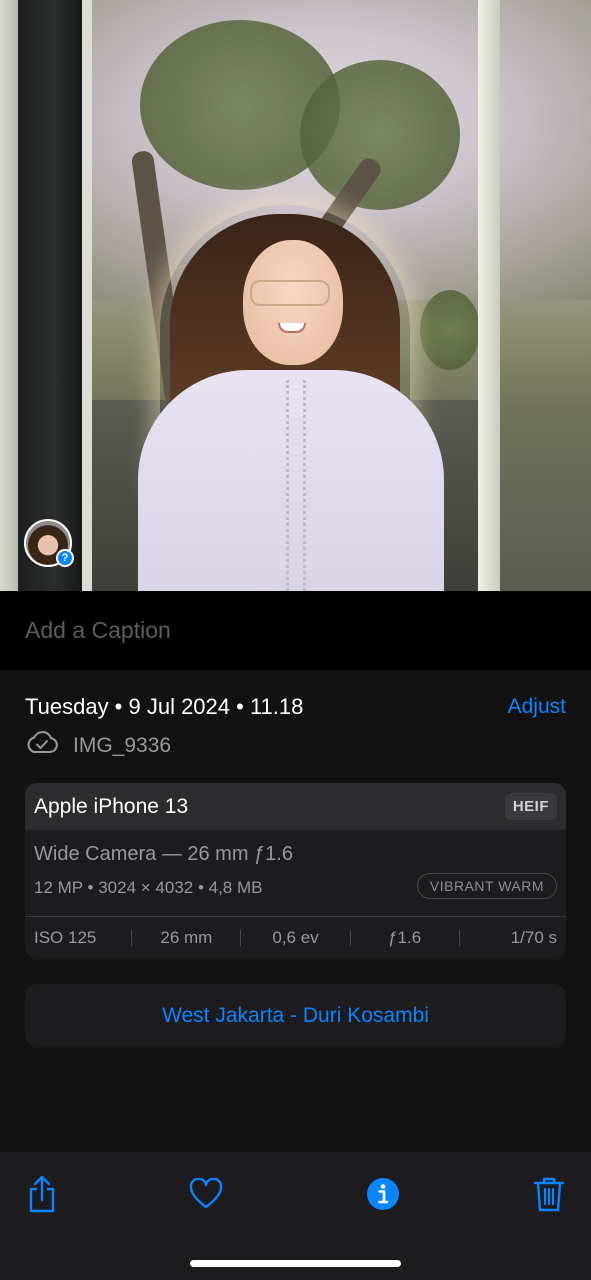 This screenshot has height=1280, width=591. Describe the element at coordinates (65, 937) in the screenshot. I see `exif-iso: ISO 125` at that location.